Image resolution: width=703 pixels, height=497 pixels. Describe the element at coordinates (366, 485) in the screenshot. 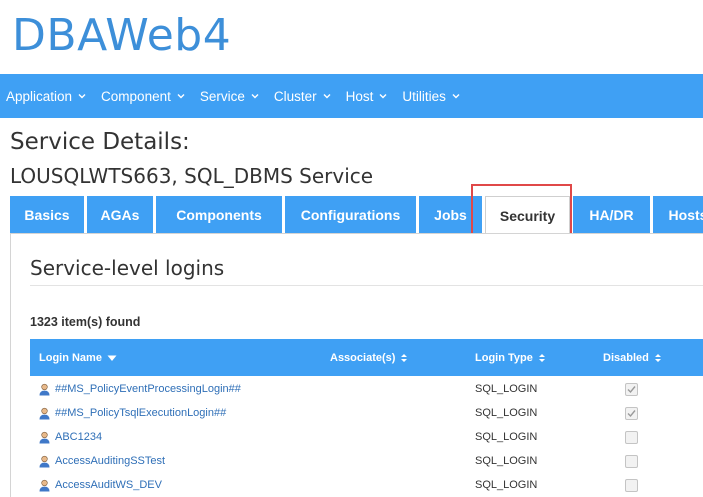

I see `table-row: AccessAuditWS_DEV SQL_LOGIN` at that location.